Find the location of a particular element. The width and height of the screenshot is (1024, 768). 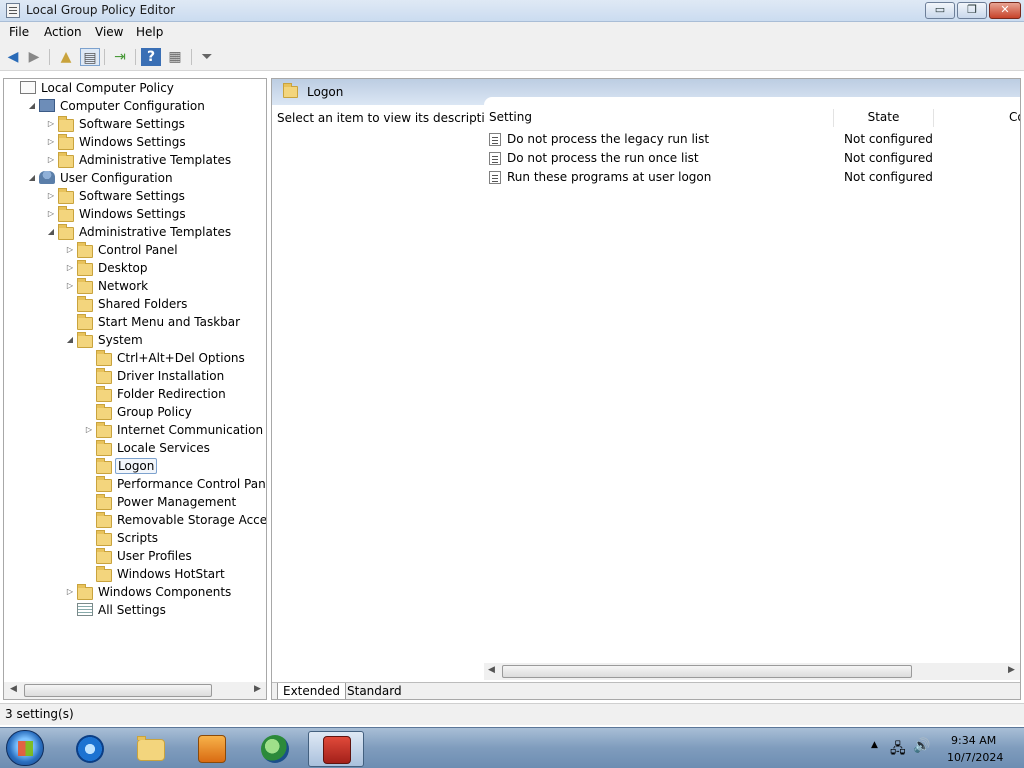

help-icon: ? is located at coordinates (151, 57).